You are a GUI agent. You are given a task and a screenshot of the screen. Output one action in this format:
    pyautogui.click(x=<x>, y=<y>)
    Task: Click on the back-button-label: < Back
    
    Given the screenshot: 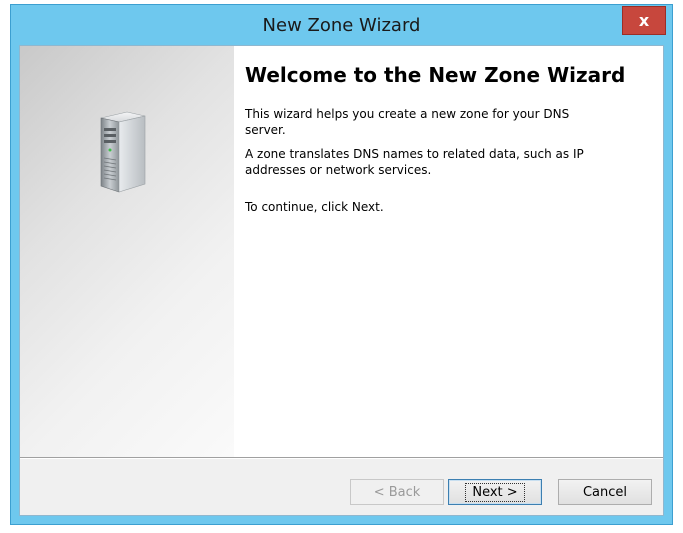 What is the action you would take?
    pyautogui.click(x=397, y=492)
    